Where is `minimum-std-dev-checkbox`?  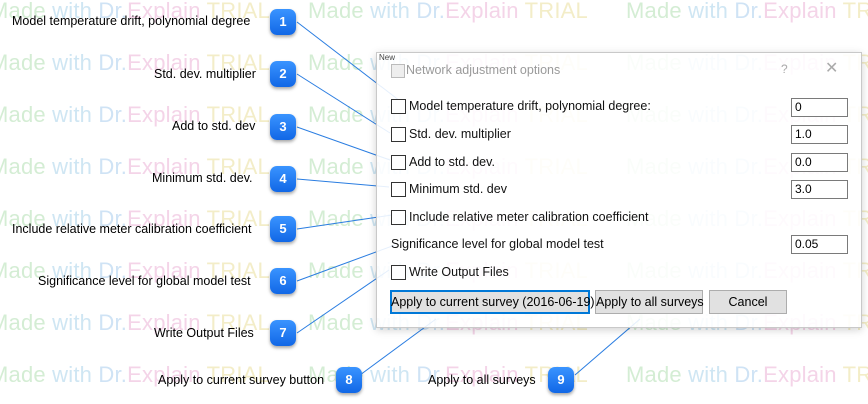
minimum-std-dev-checkbox is located at coordinates (398, 189).